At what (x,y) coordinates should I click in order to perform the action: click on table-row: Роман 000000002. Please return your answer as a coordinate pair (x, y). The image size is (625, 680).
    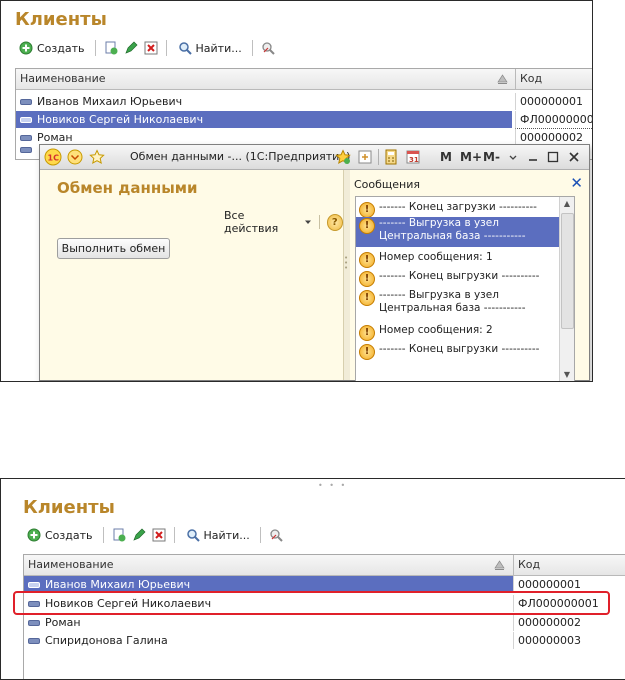
    Looking at the image, I should click on (324, 622).